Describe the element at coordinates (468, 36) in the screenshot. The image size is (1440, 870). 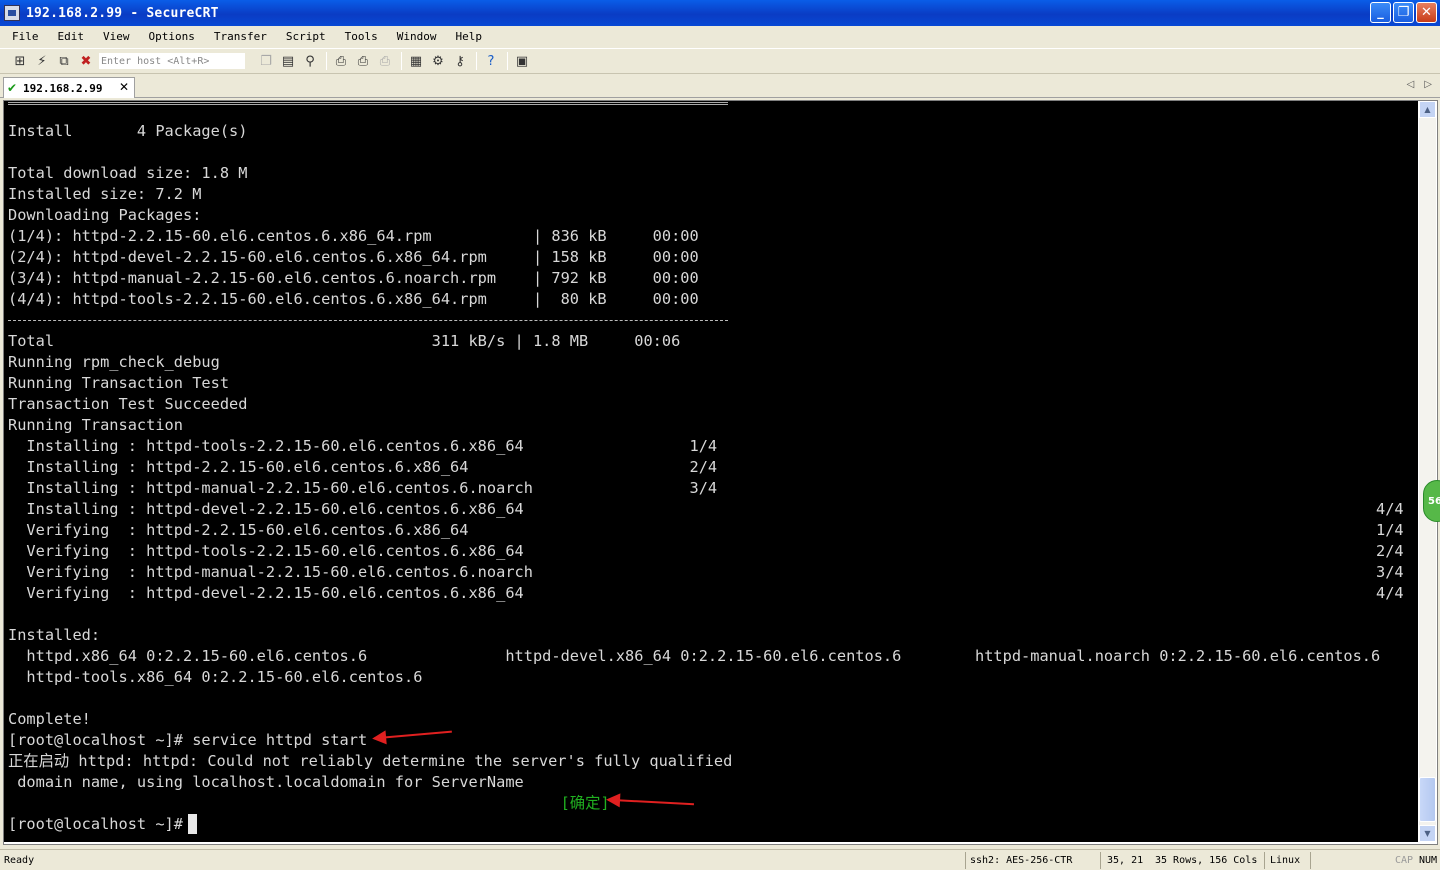
I see `menu-help: Help` at that location.